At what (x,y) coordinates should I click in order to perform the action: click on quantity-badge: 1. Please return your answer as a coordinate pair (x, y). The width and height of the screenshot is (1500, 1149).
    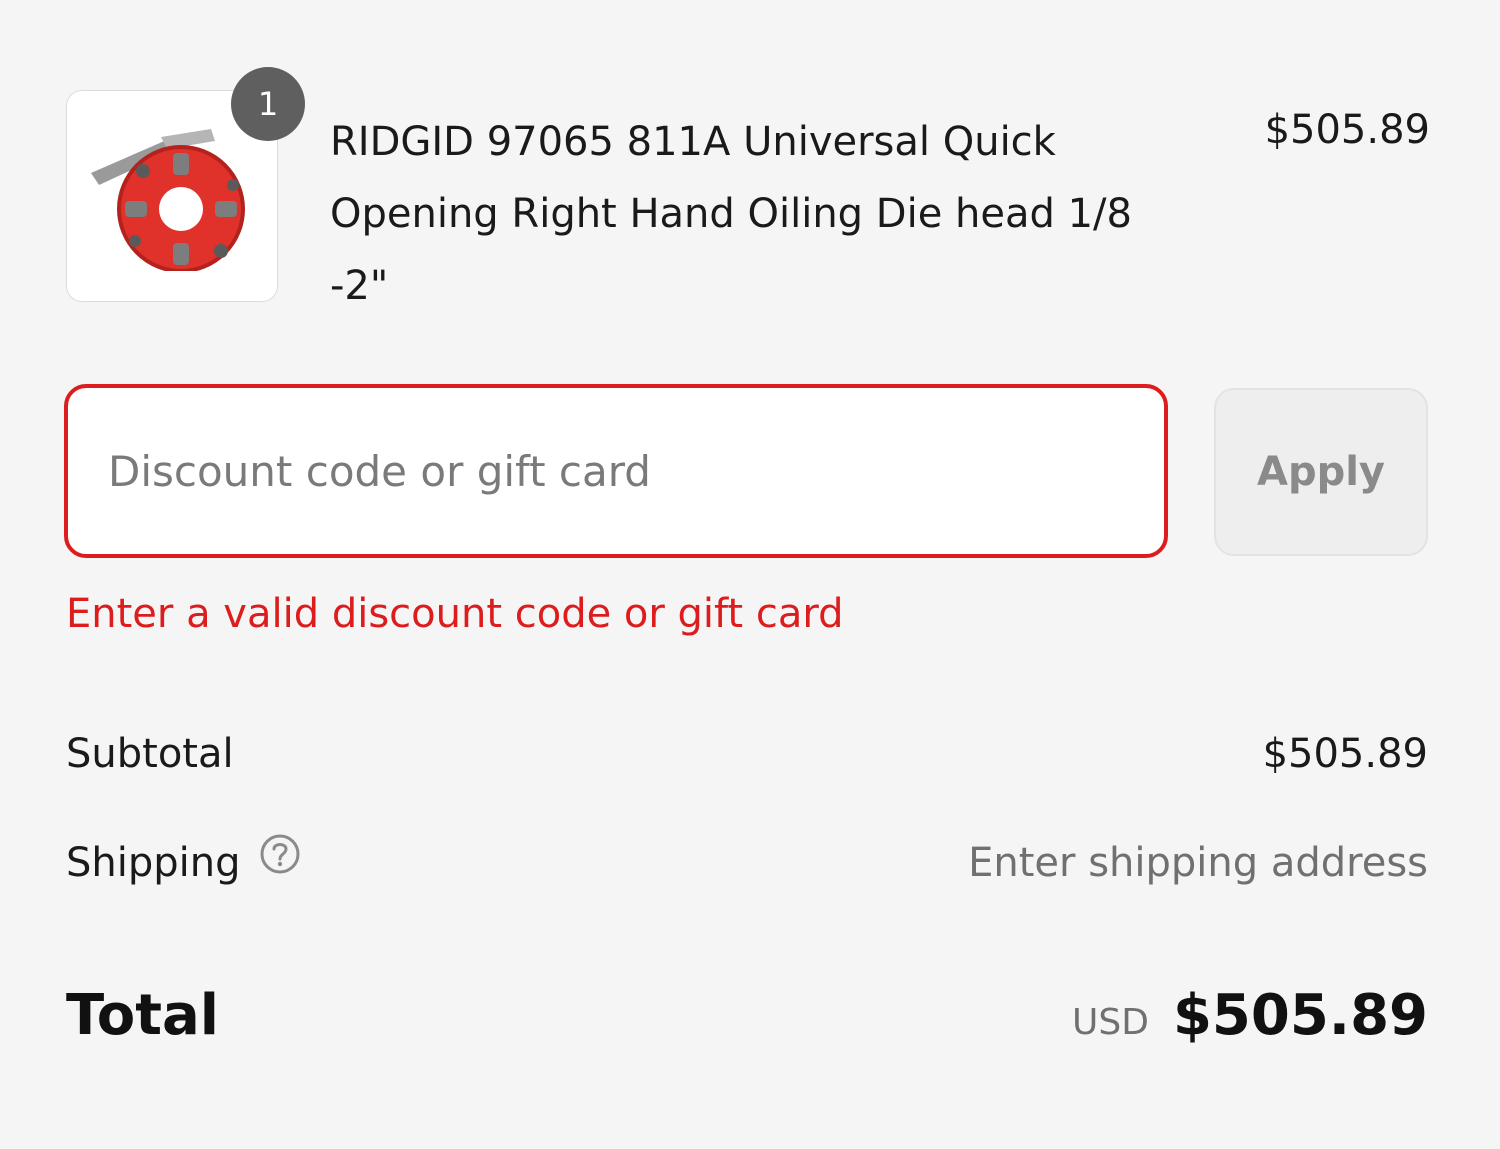
    Looking at the image, I should click on (268, 104).